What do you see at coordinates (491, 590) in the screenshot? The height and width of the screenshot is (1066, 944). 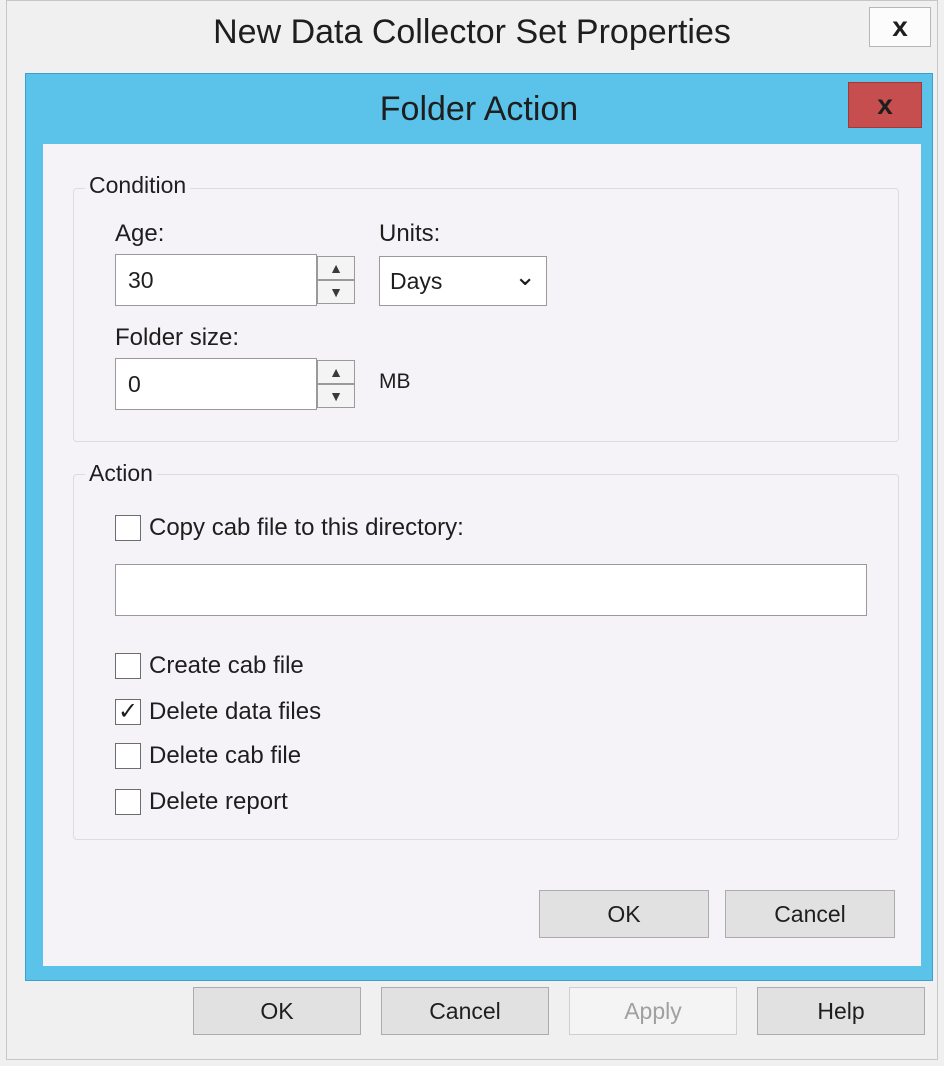 I see `cab-directory-input` at bounding box center [491, 590].